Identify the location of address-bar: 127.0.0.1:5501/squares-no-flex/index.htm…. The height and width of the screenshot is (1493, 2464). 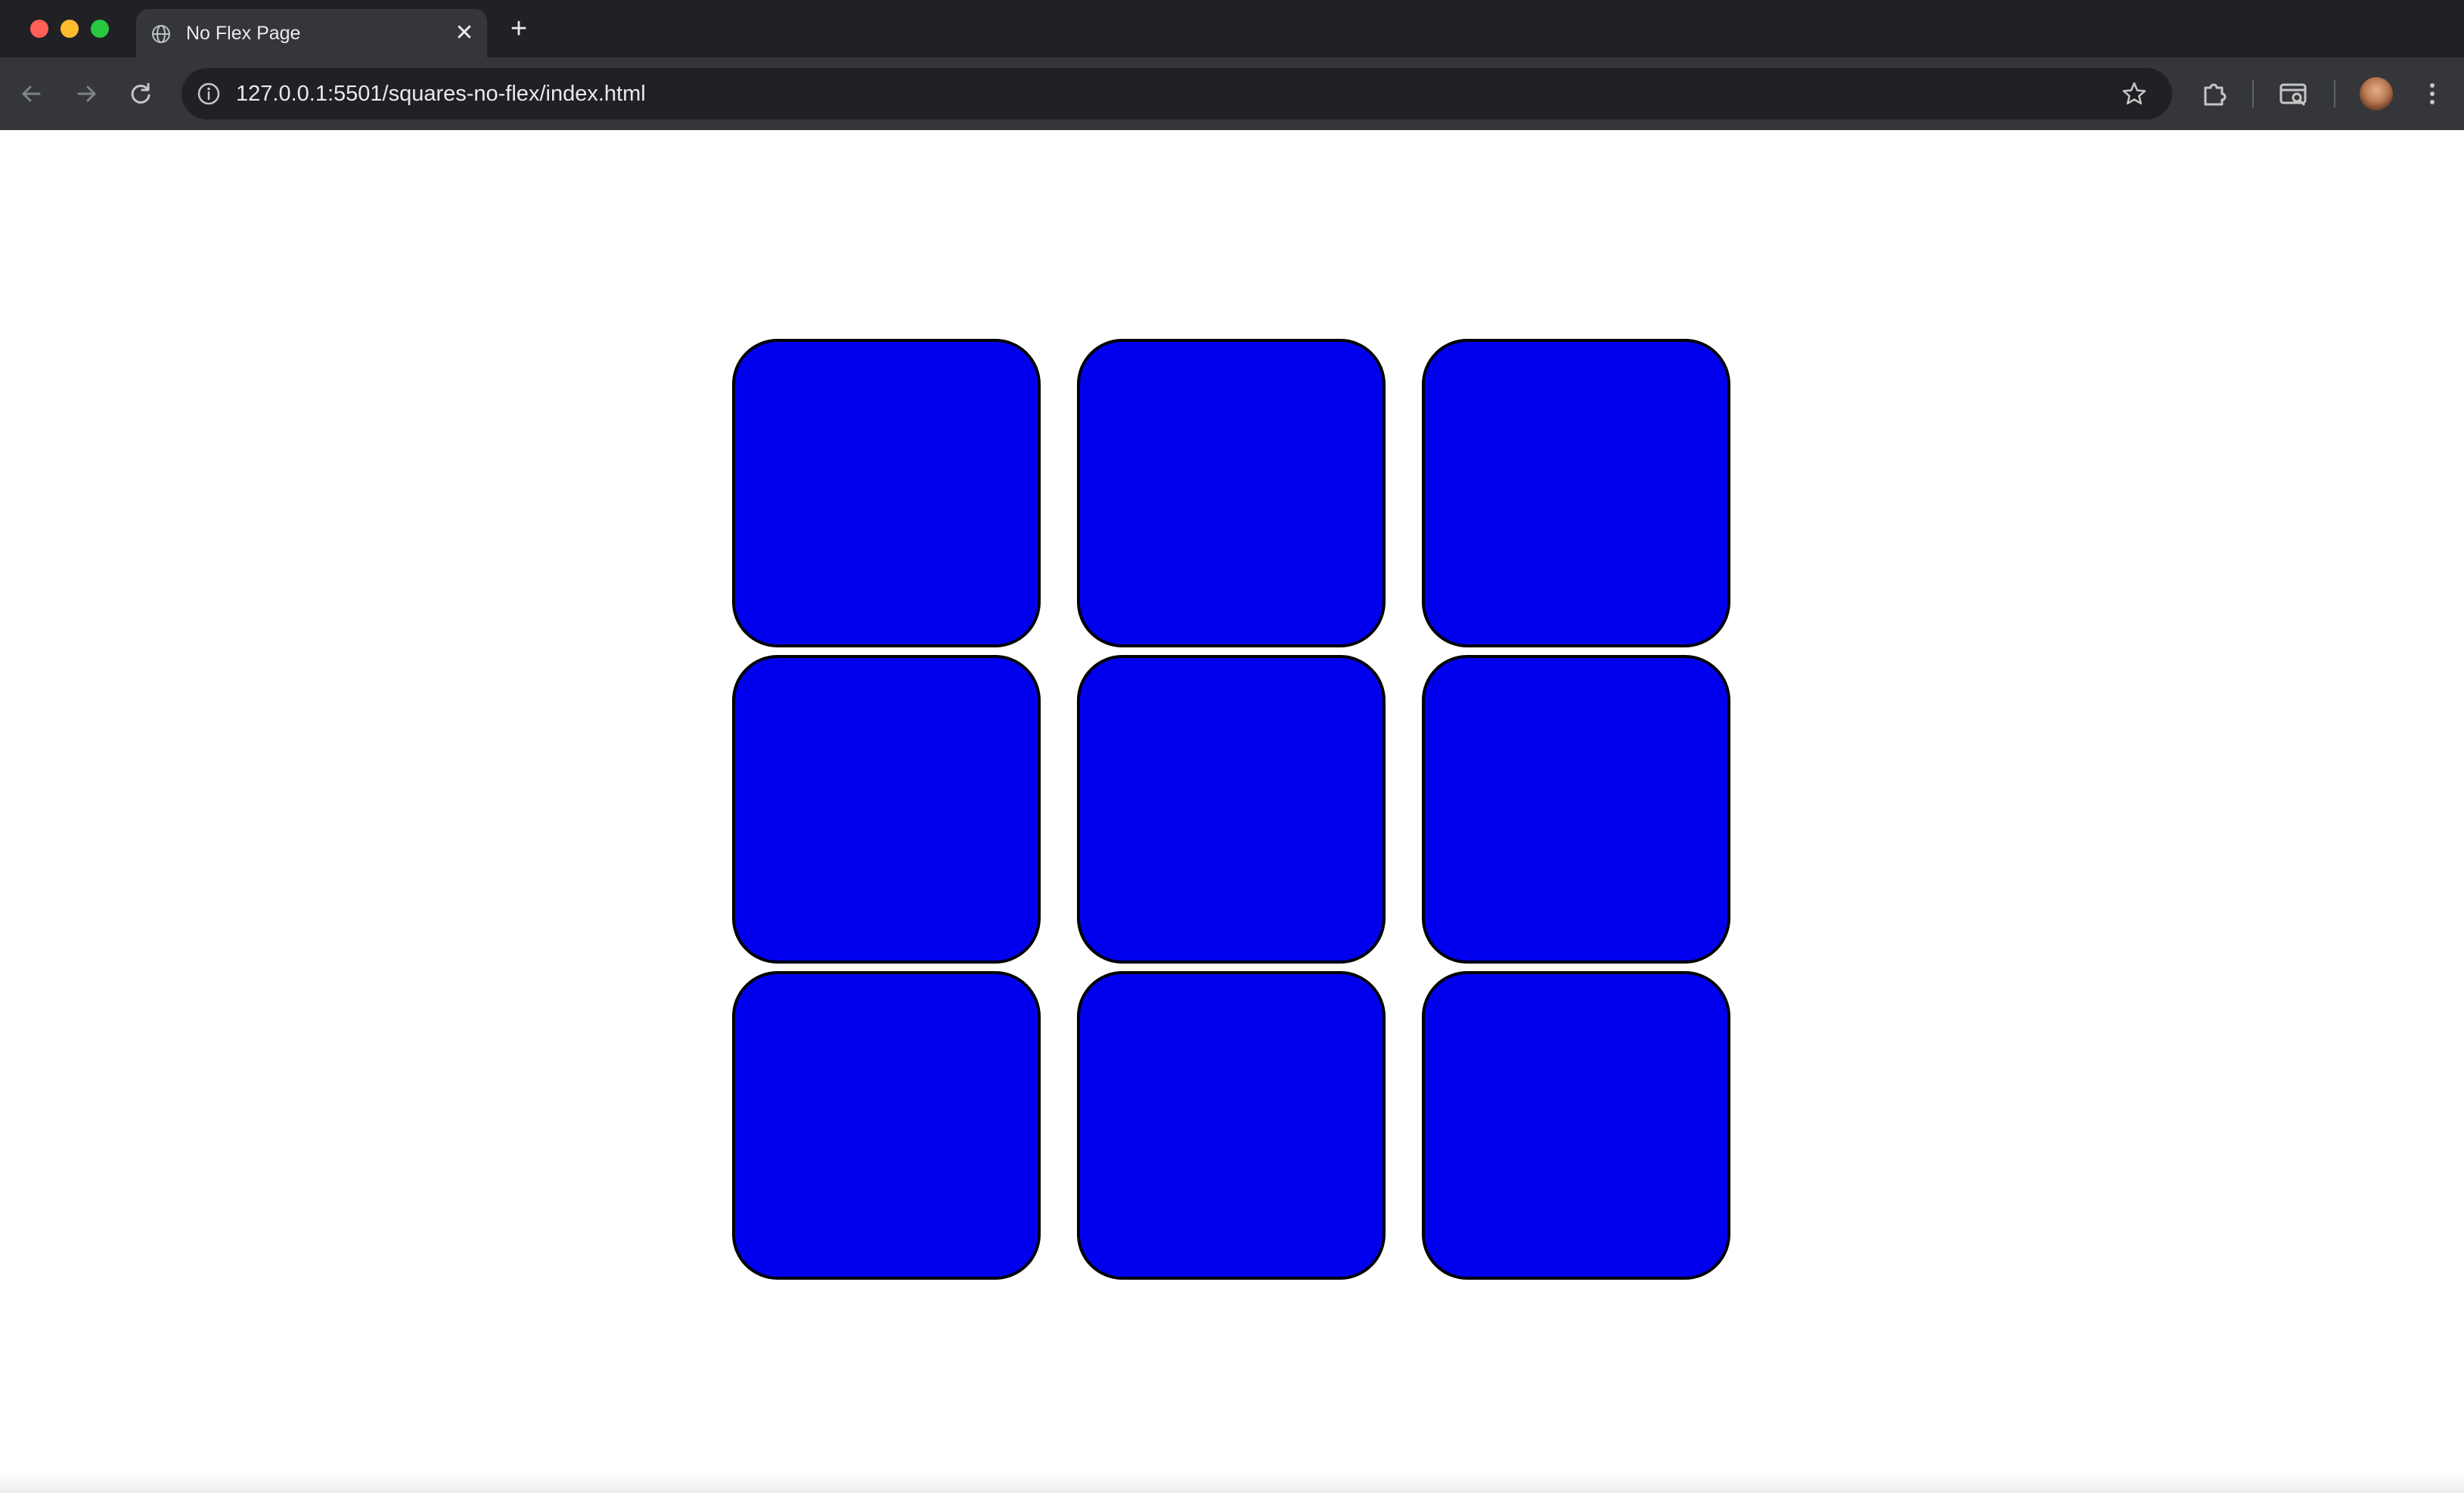
(1177, 94).